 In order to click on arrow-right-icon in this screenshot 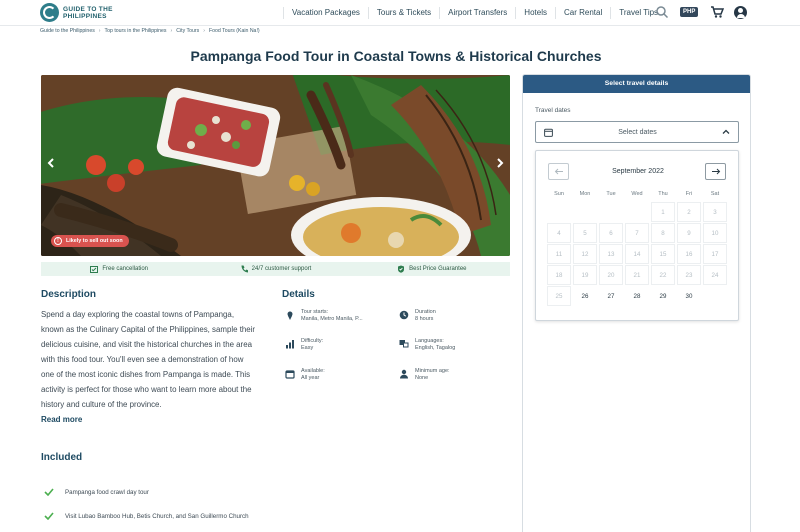, I will do `click(715, 171)`.